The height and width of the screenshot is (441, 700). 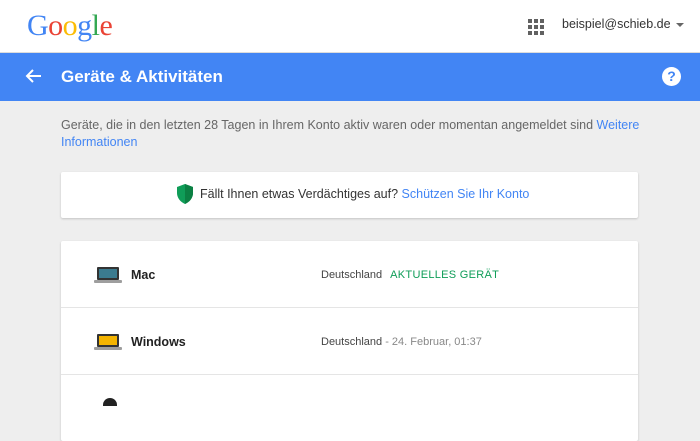 I want to click on help-icon: ?, so click(x=671, y=76).